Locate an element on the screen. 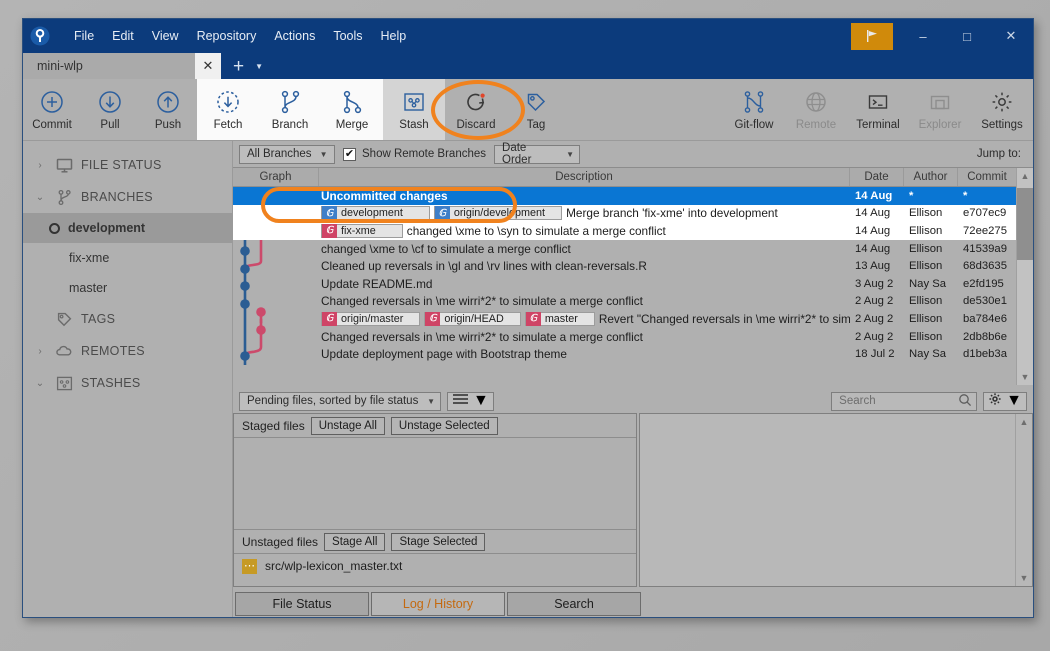  toolbar-merge-button: Merge is located at coordinates (352, 109).